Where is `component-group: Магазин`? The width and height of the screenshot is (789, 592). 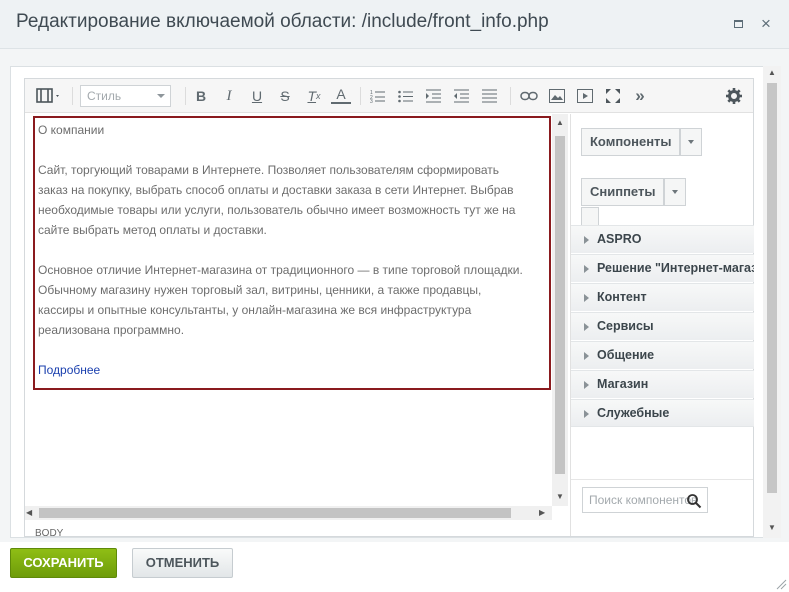
component-group: Магазин is located at coordinates (662, 384).